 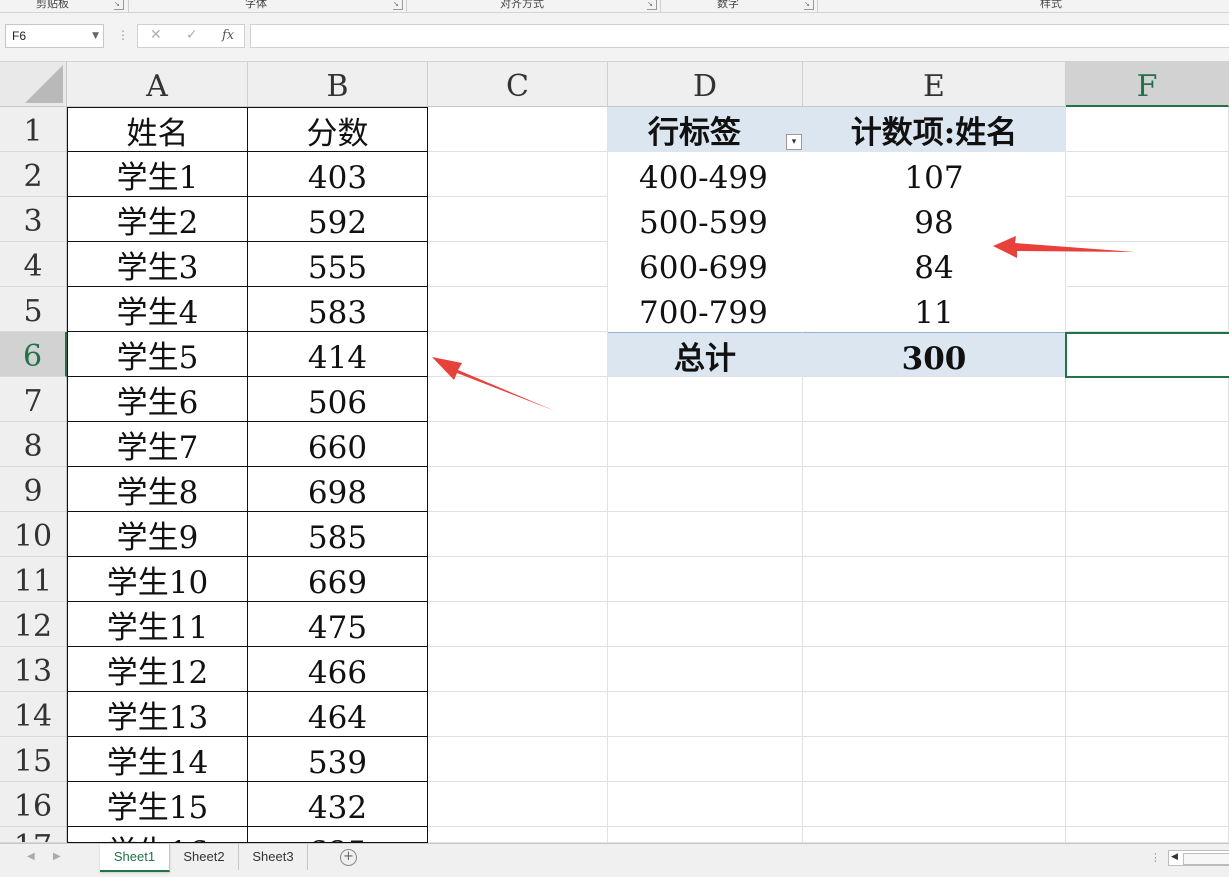 What do you see at coordinates (398, 5) in the screenshot?
I see `font-launcher-icon: ↘` at bounding box center [398, 5].